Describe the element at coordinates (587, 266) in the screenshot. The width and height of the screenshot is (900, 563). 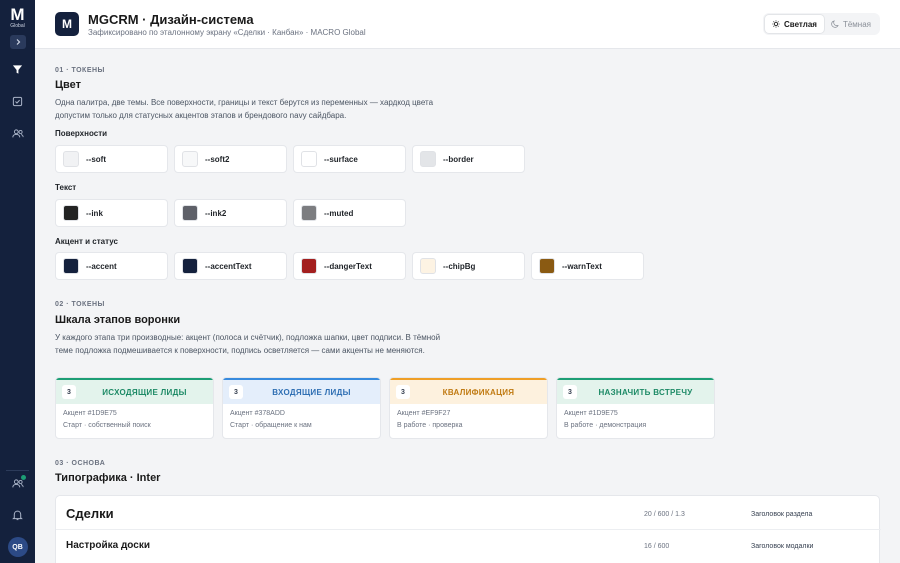
I see `color-swatch-card: --warnText` at that location.